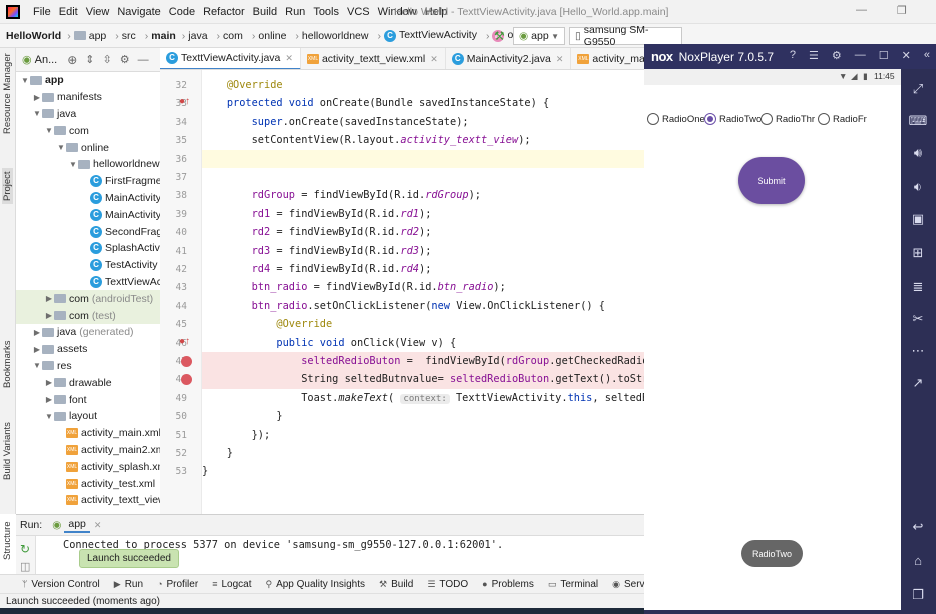  I want to click on tree-item: ▶ com (androidTest), so click(88, 299).